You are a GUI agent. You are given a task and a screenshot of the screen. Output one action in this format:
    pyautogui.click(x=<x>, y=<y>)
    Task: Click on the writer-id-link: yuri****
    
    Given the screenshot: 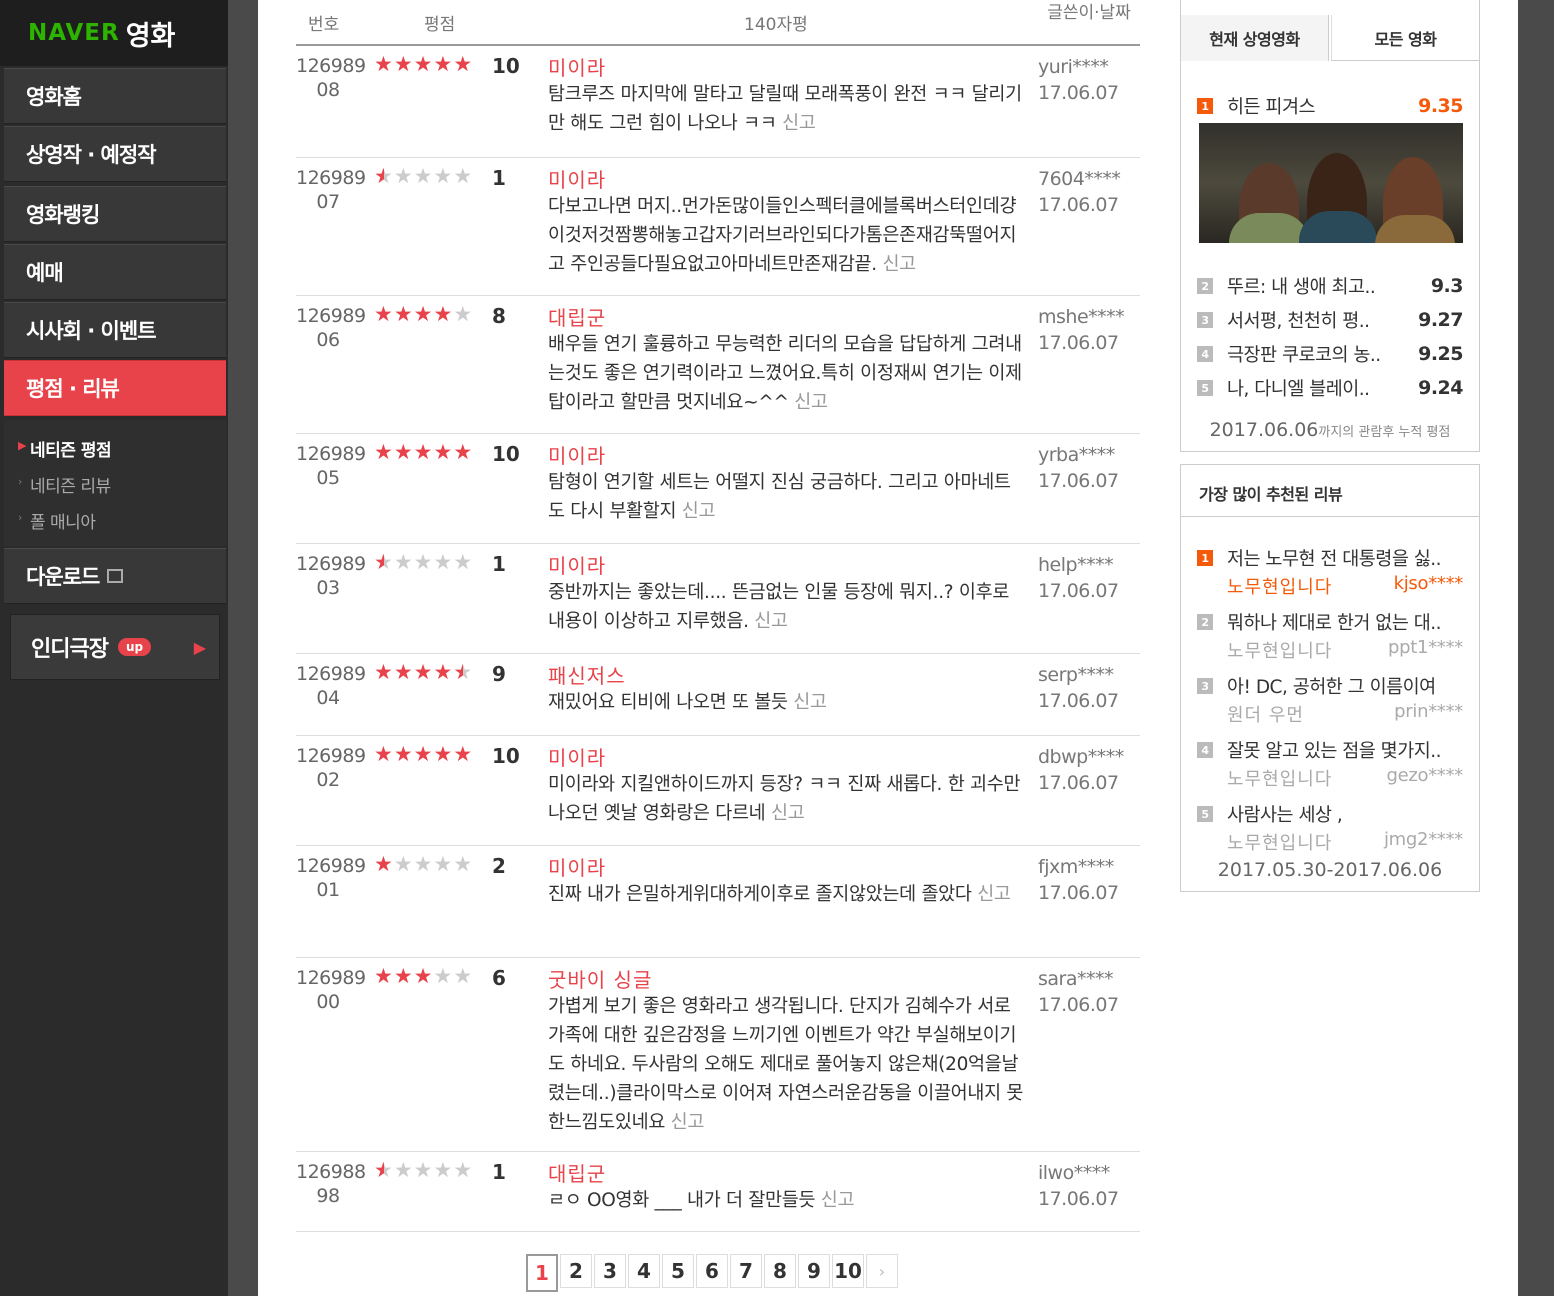 What is the action you would take?
    pyautogui.click(x=1088, y=67)
    